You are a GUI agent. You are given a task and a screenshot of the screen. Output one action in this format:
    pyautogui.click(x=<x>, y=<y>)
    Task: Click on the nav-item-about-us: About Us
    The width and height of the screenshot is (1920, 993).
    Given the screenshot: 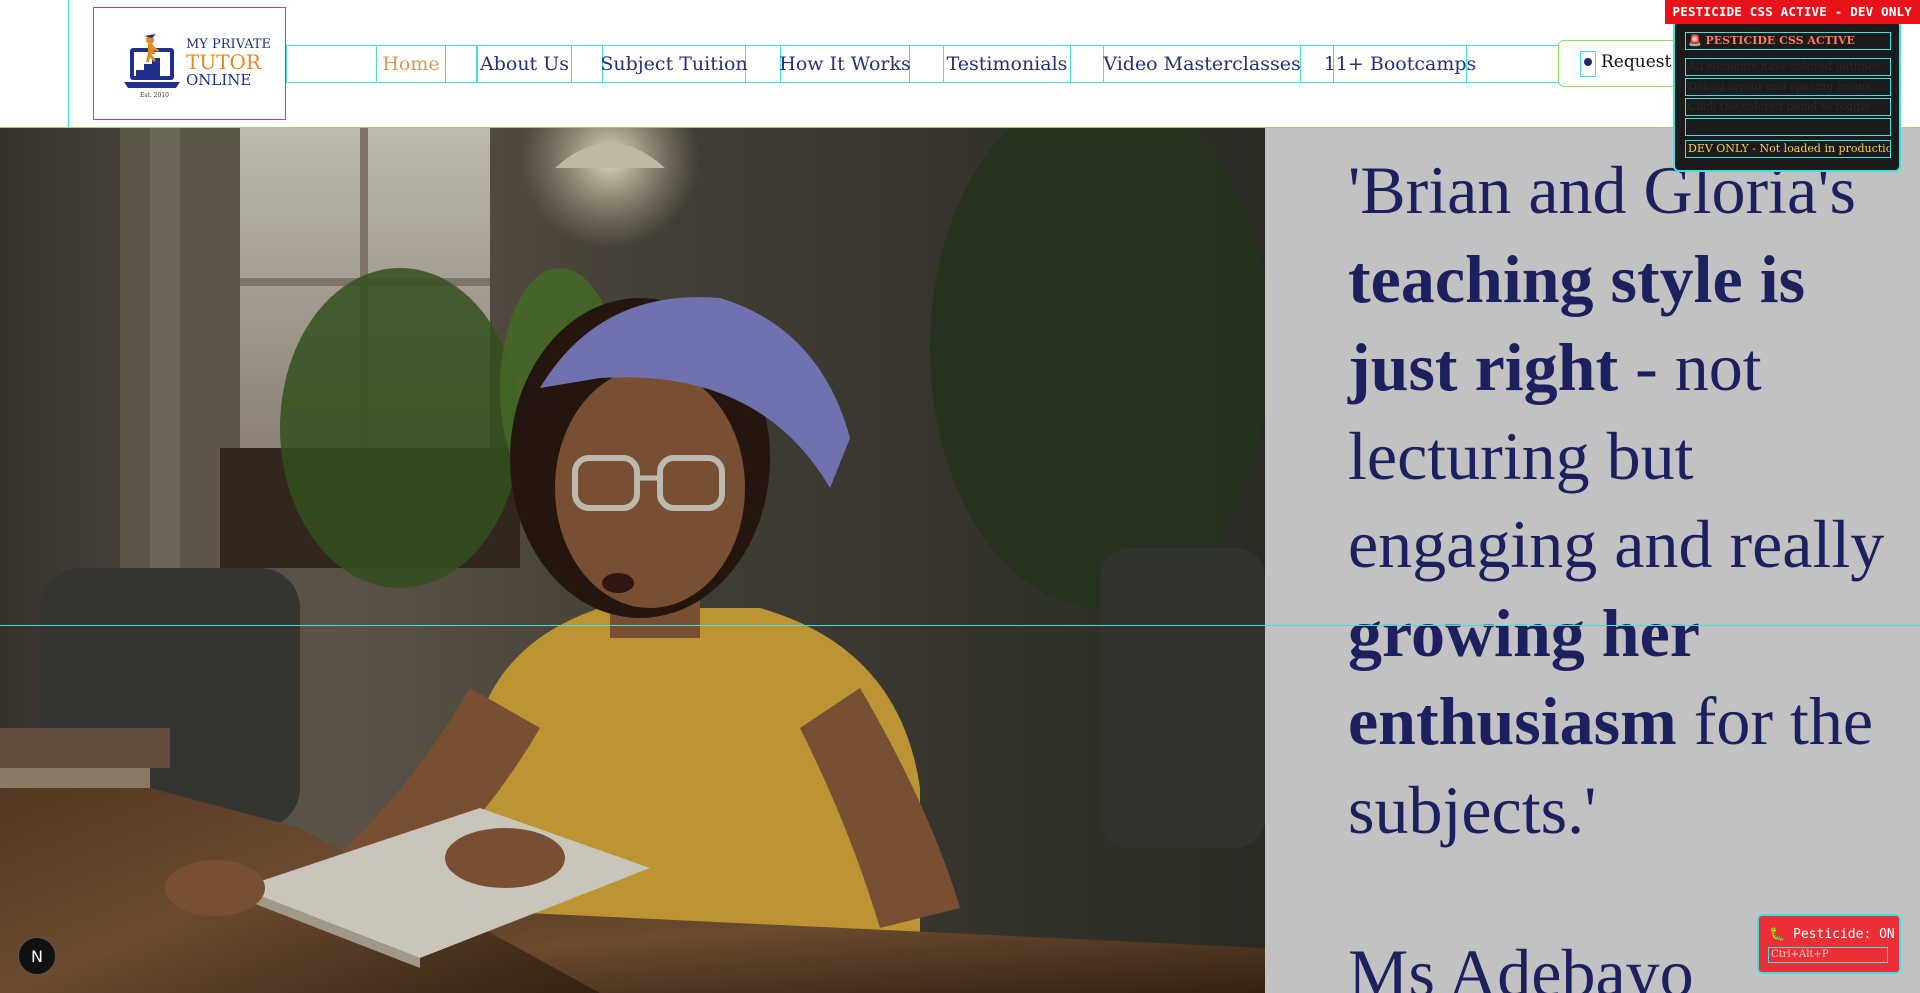 What is the action you would take?
    pyautogui.click(x=524, y=64)
    